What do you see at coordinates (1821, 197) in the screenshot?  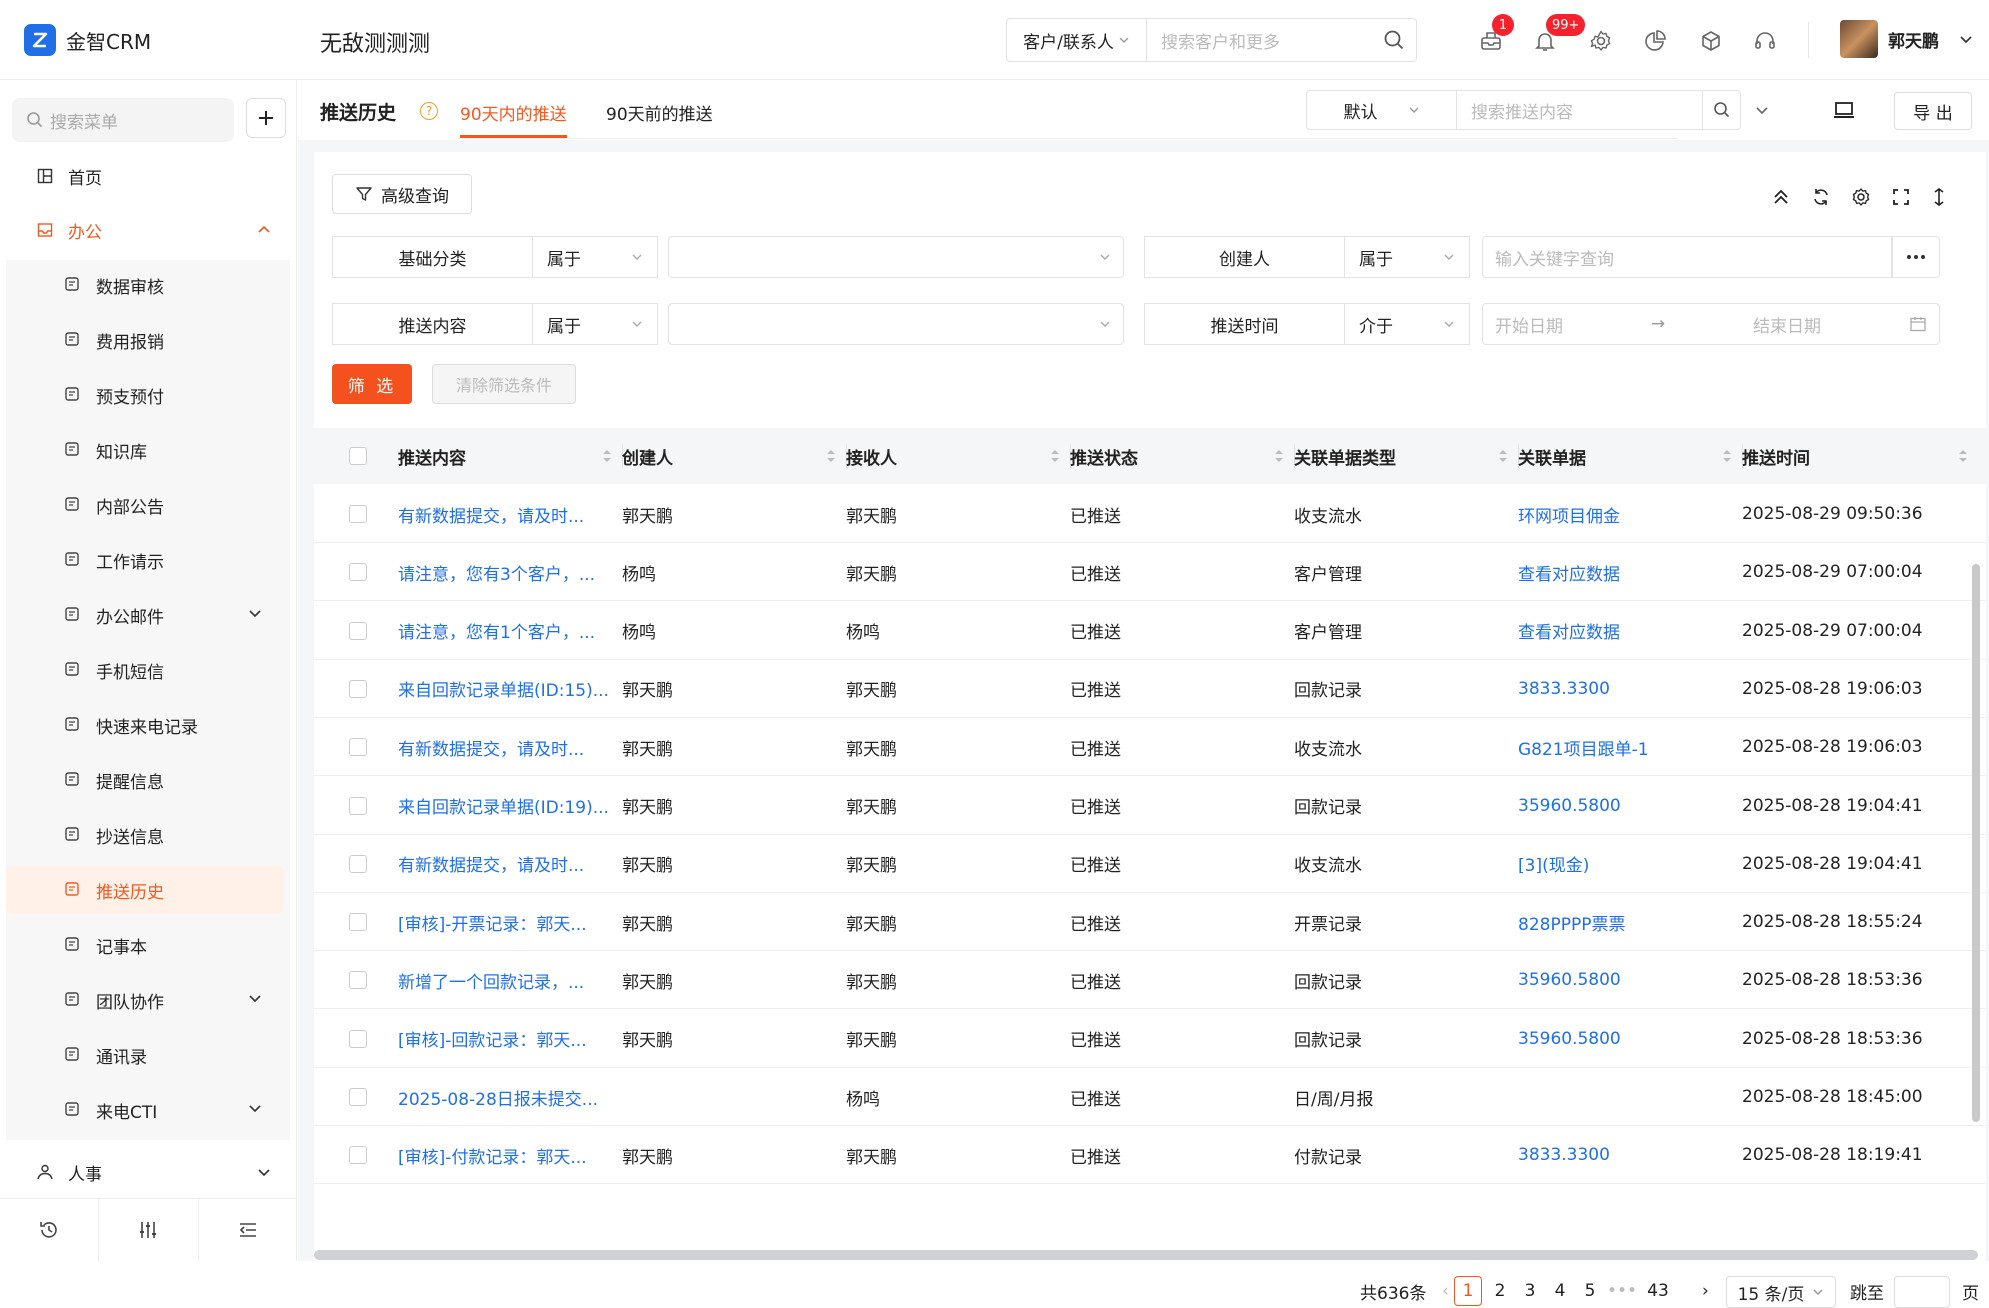 I see `refresh-icon` at bounding box center [1821, 197].